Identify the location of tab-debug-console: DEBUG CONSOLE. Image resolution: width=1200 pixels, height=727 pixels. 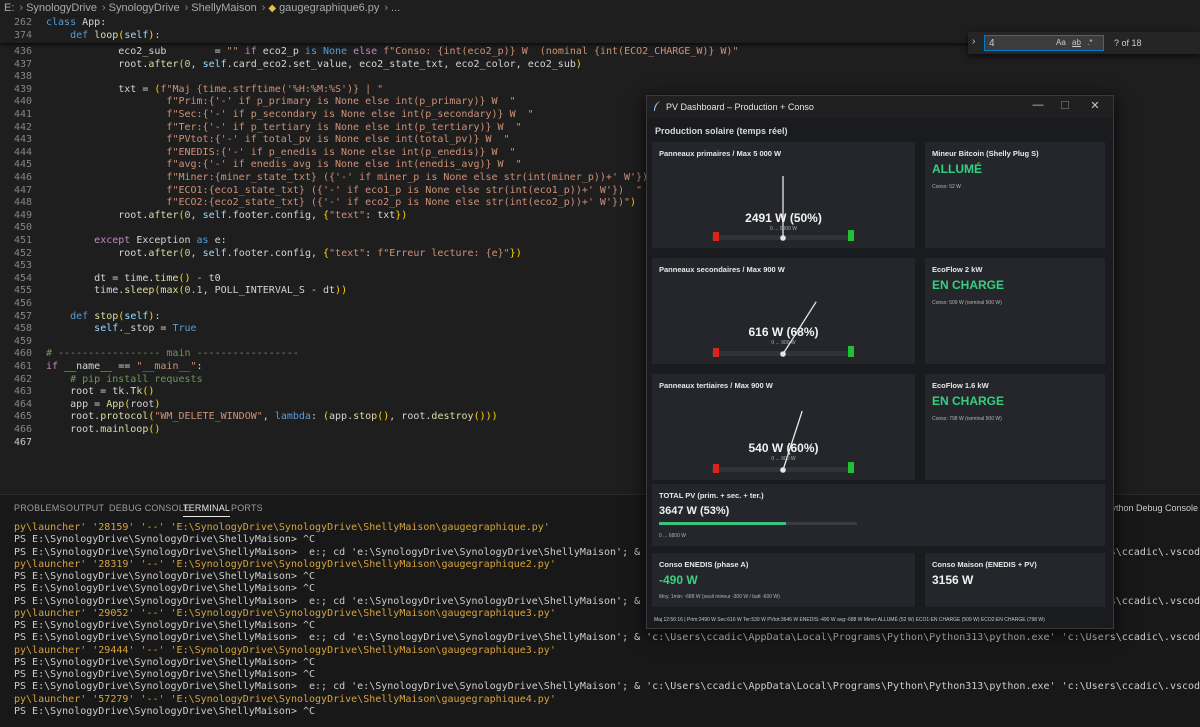
(149, 508).